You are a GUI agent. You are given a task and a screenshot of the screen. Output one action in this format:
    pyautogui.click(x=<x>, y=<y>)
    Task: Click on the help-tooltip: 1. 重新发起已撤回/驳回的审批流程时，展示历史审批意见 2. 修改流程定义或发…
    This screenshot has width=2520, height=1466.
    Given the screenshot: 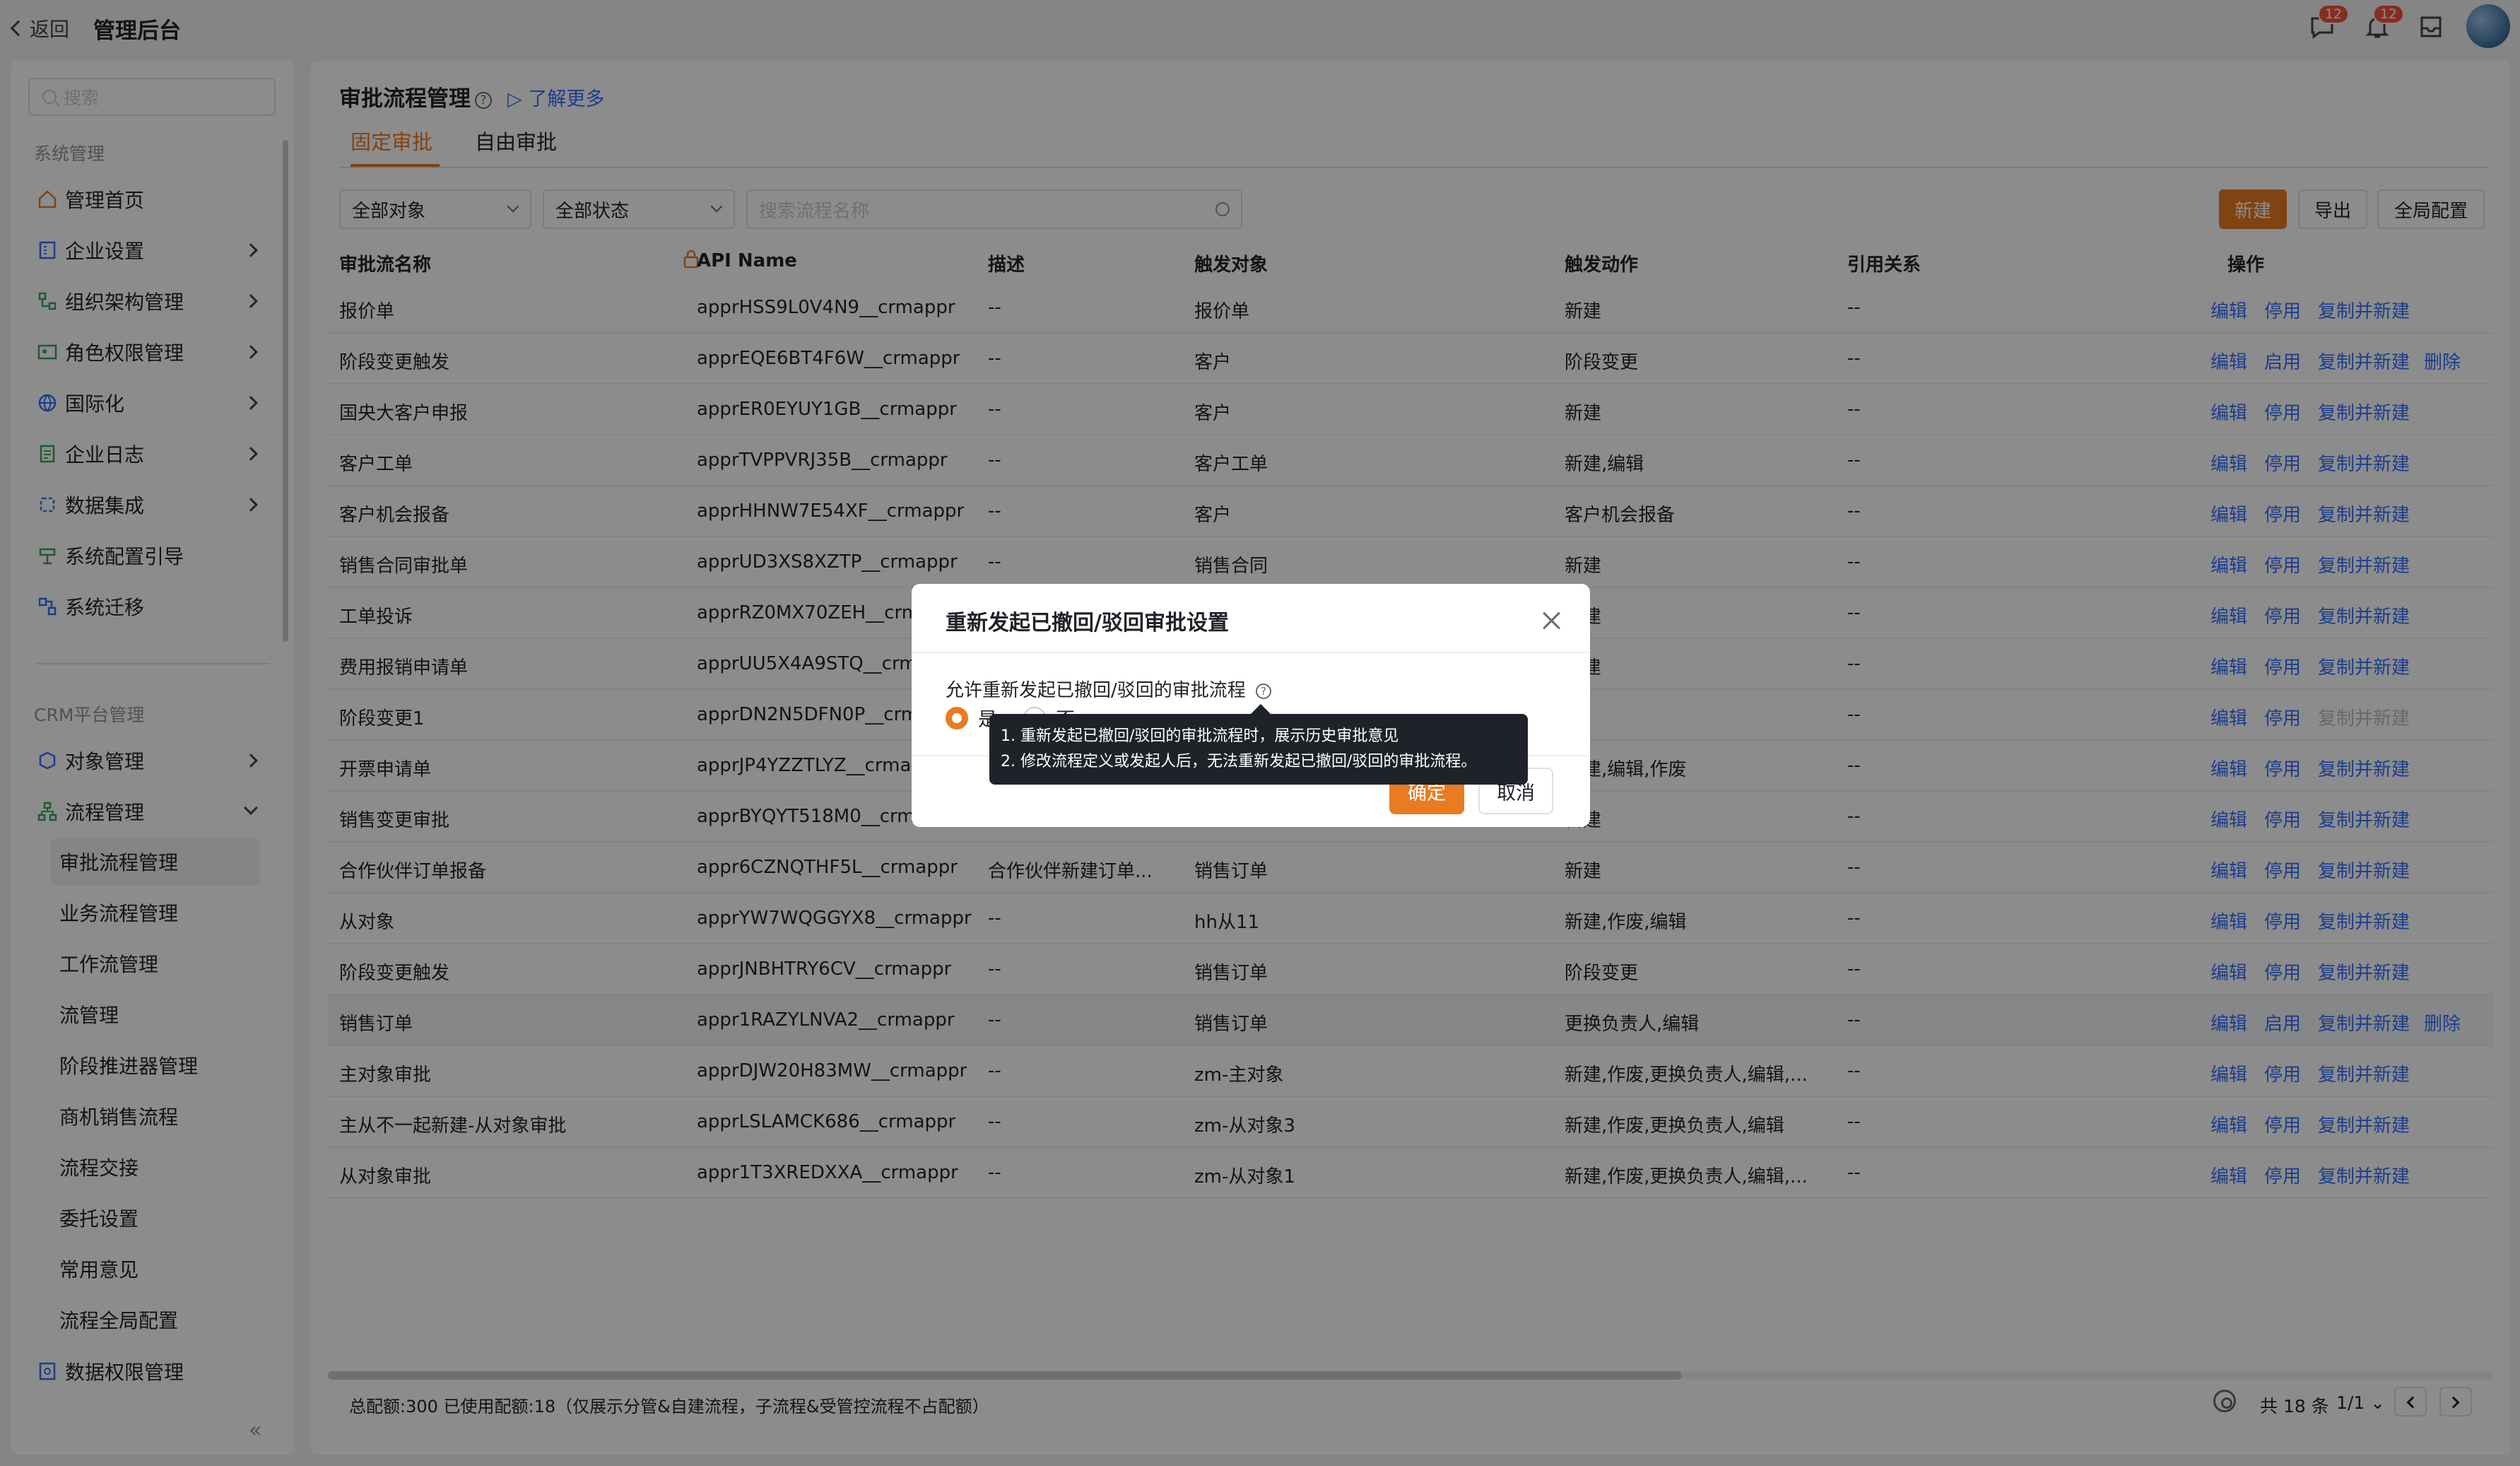 What is the action you would take?
    pyautogui.click(x=1259, y=744)
    